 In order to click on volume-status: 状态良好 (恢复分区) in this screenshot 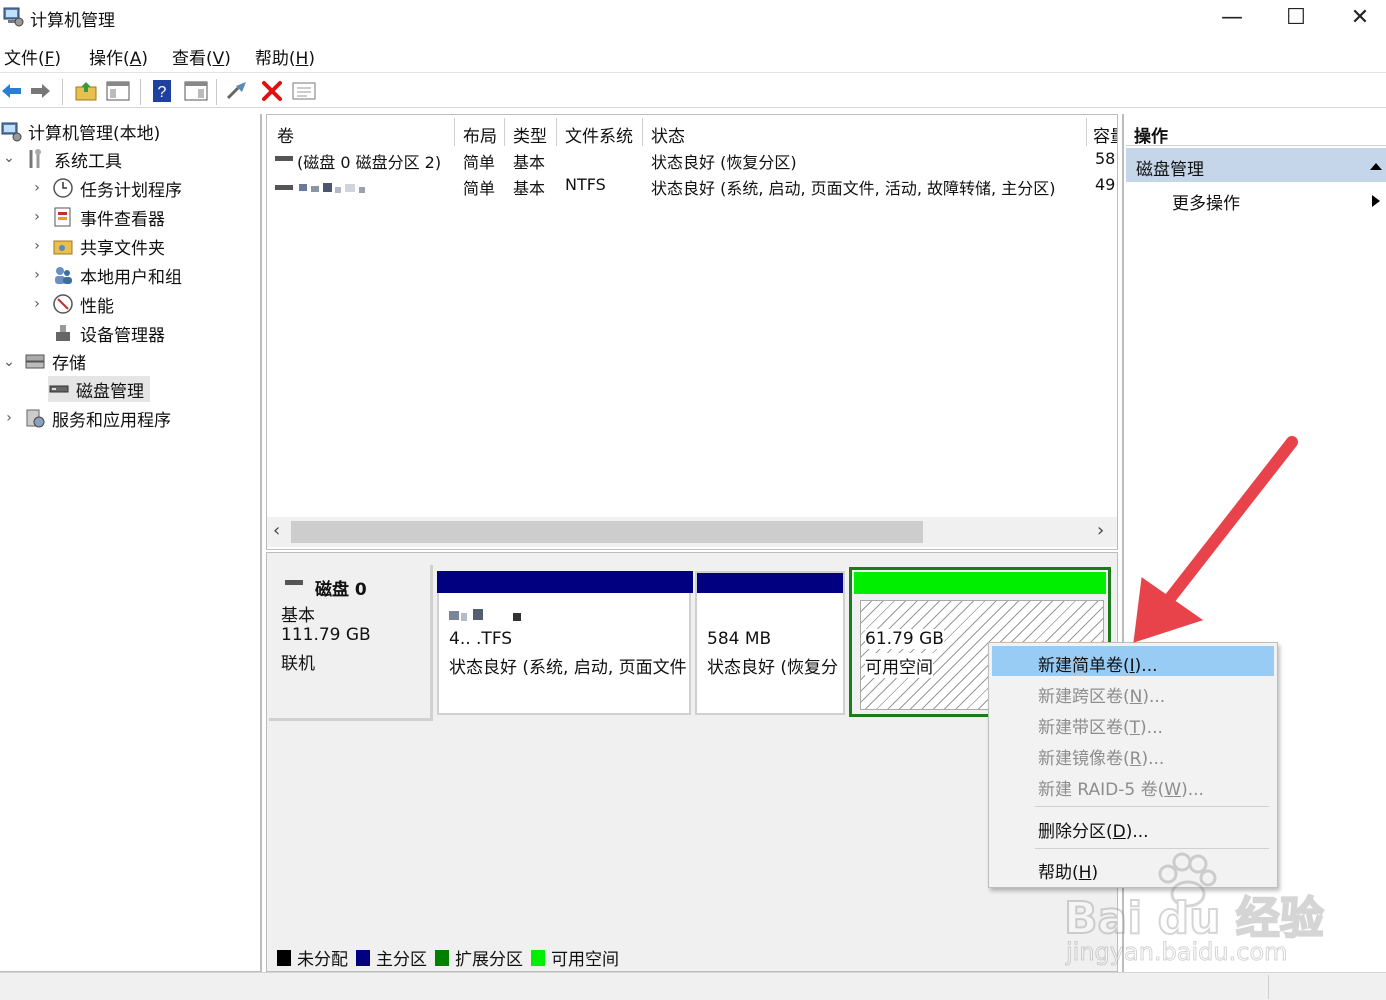, I will do `click(724, 162)`.